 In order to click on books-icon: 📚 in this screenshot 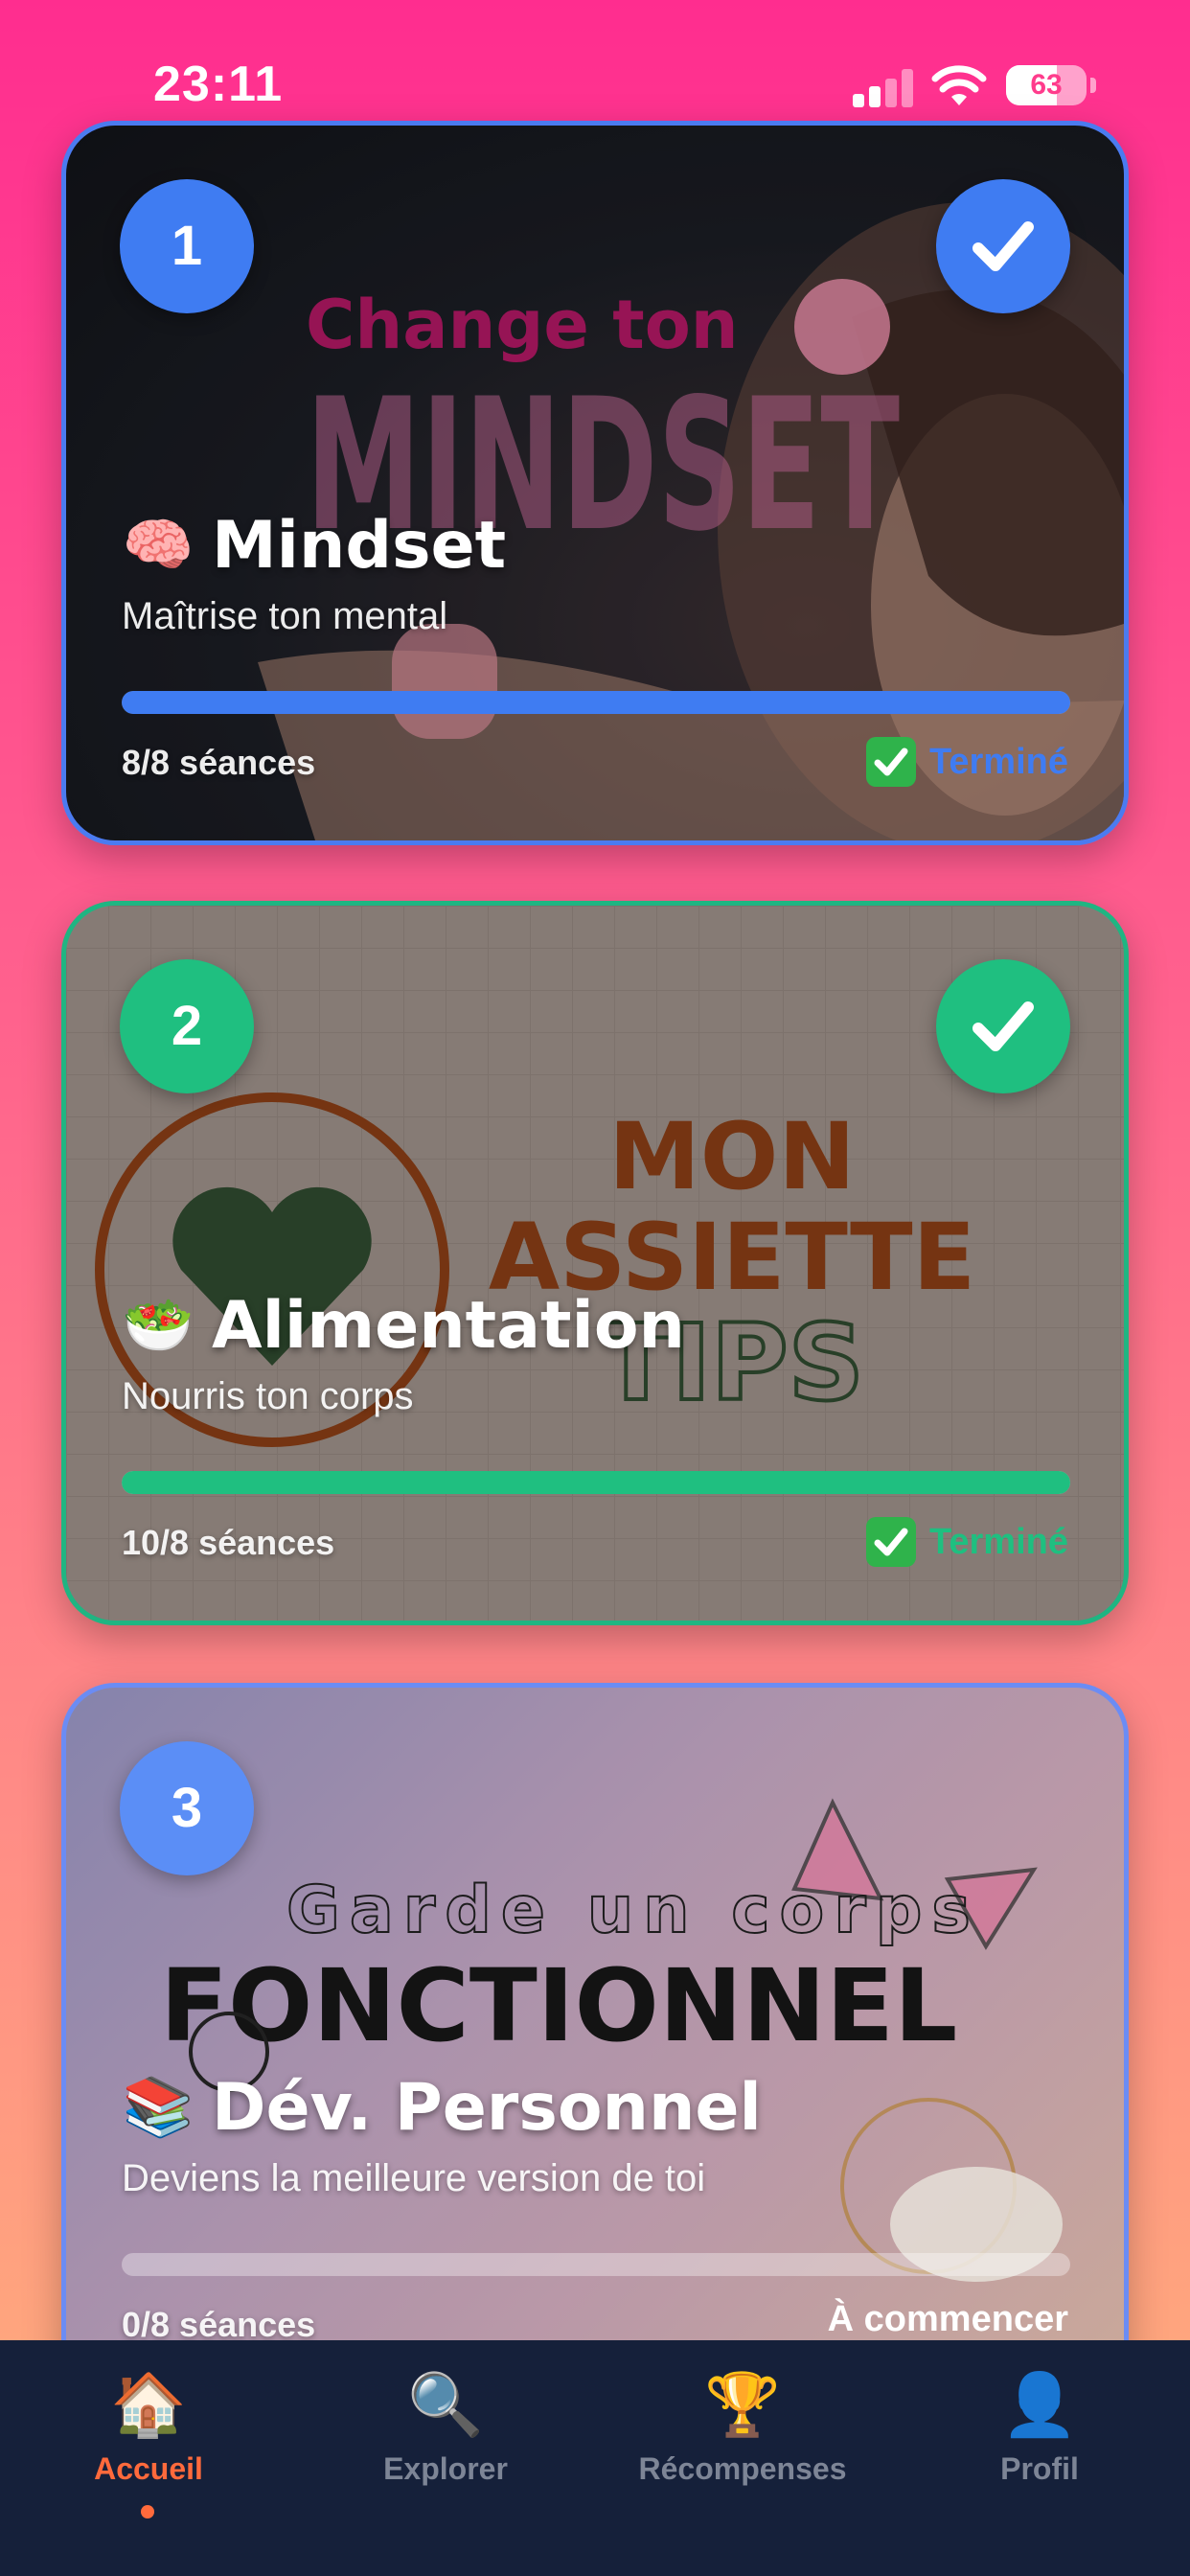, I will do `click(159, 2107)`.